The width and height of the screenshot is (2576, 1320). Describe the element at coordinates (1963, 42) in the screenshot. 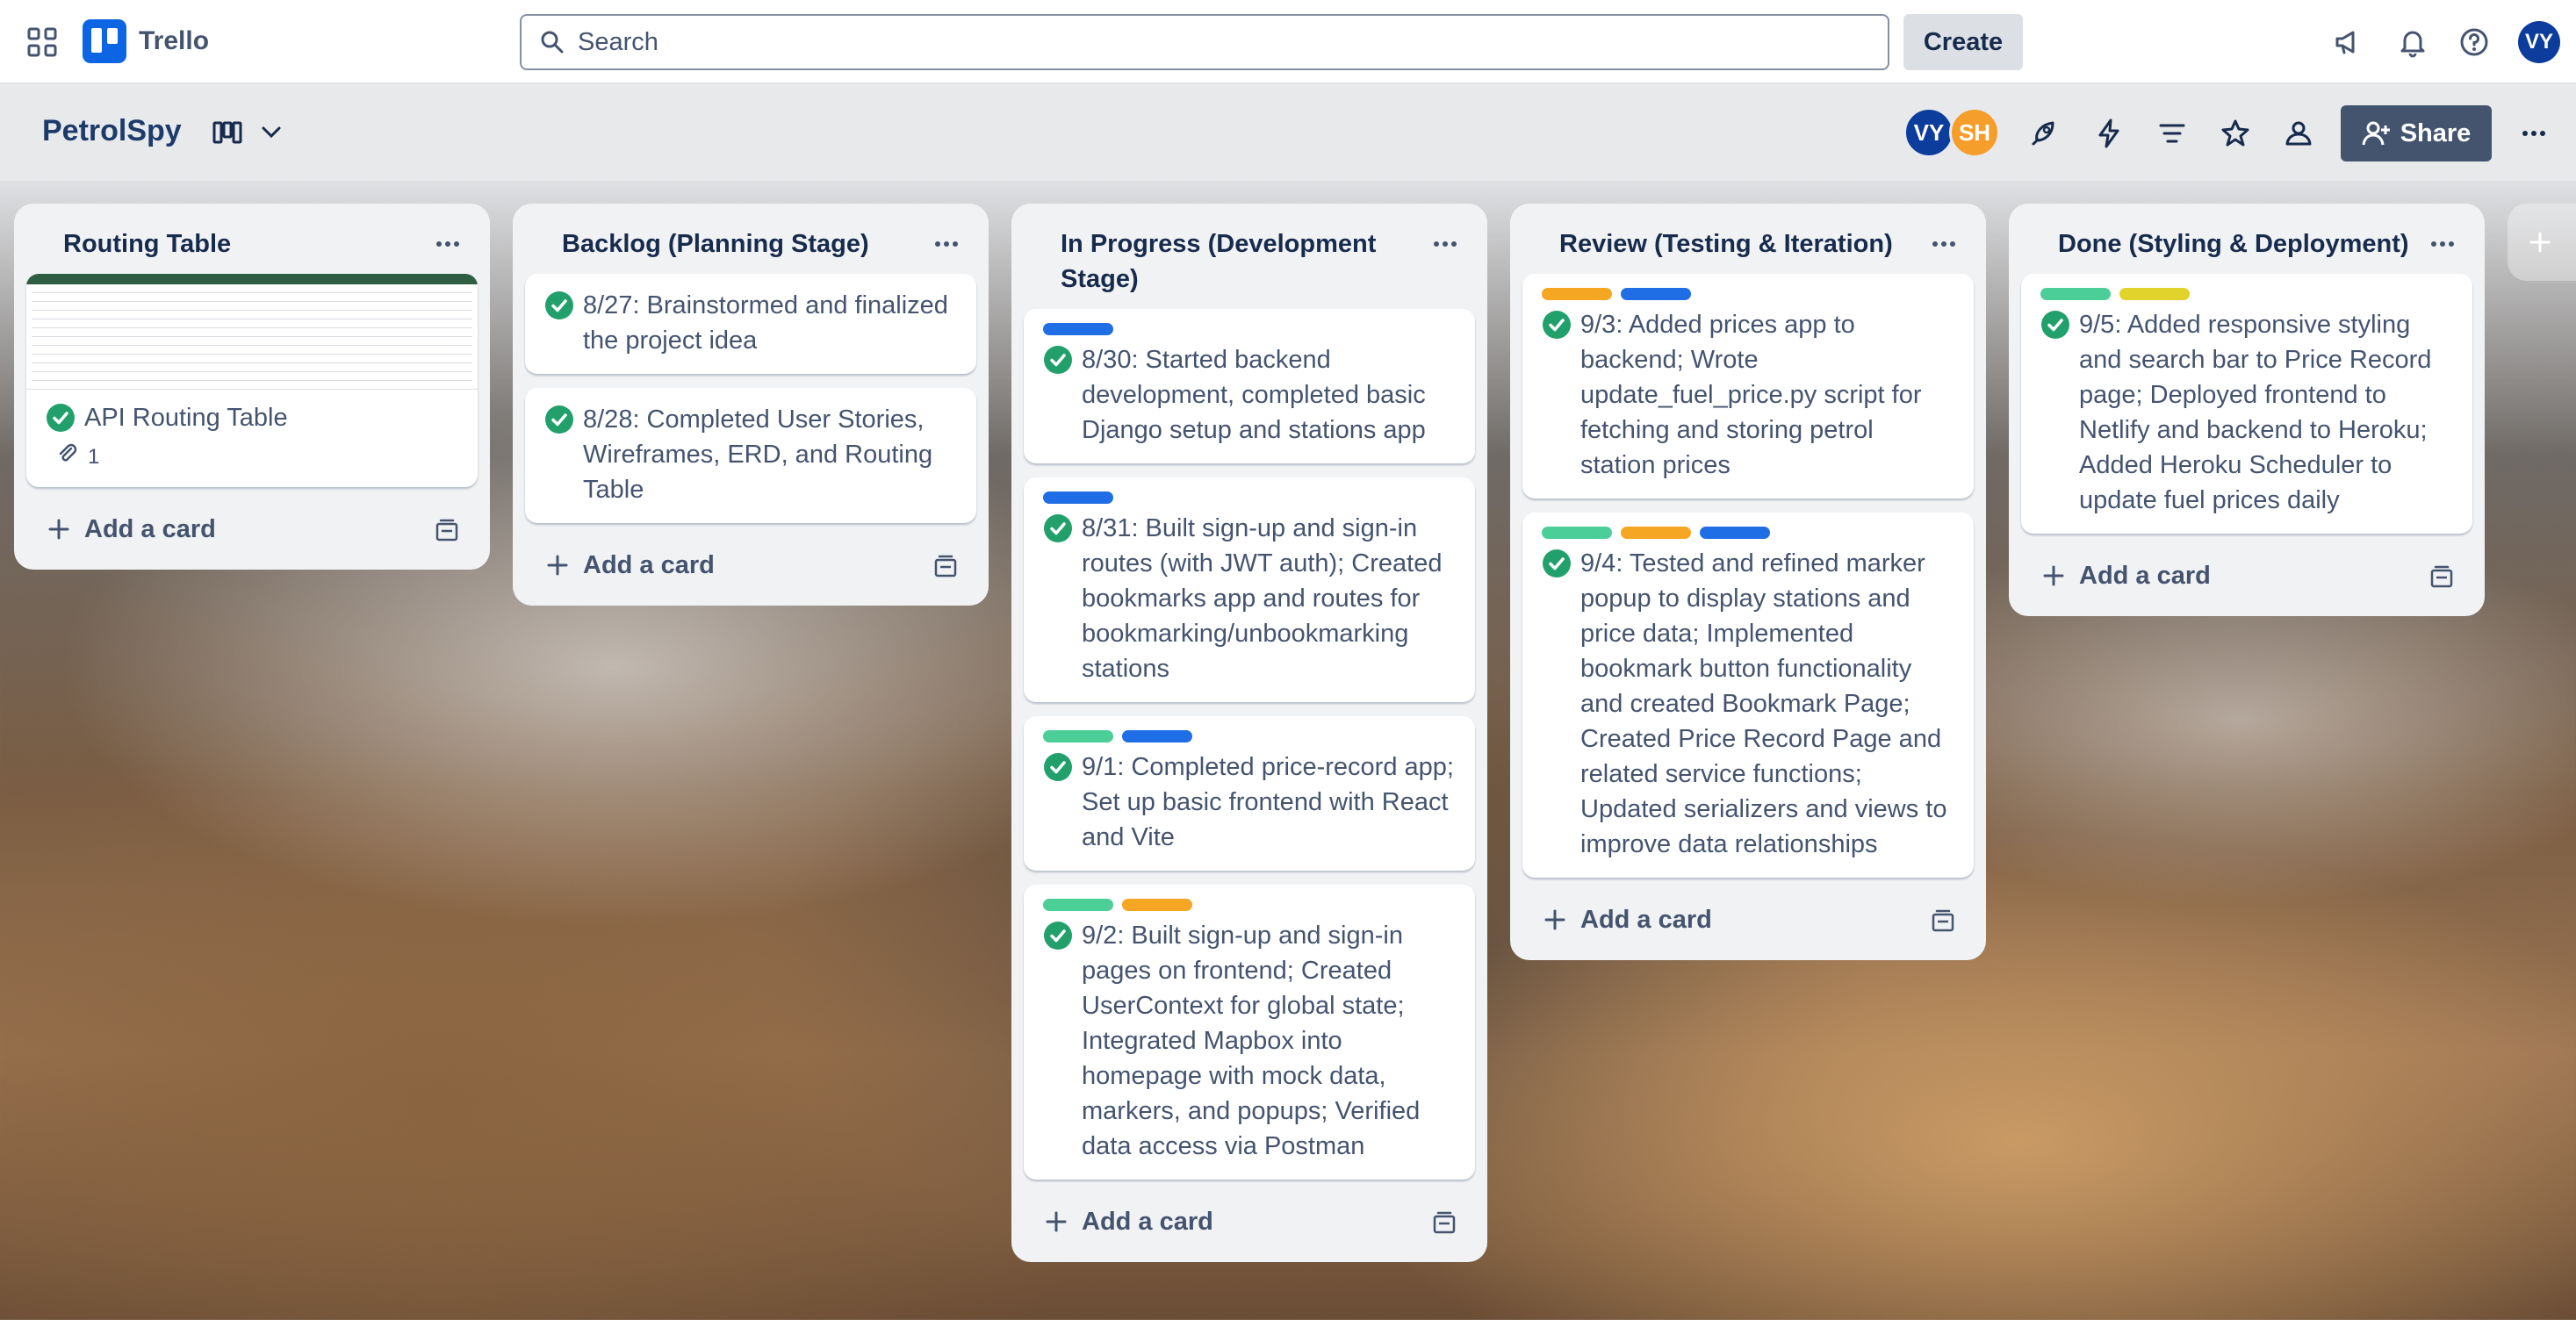

I see `create-button: Create` at that location.